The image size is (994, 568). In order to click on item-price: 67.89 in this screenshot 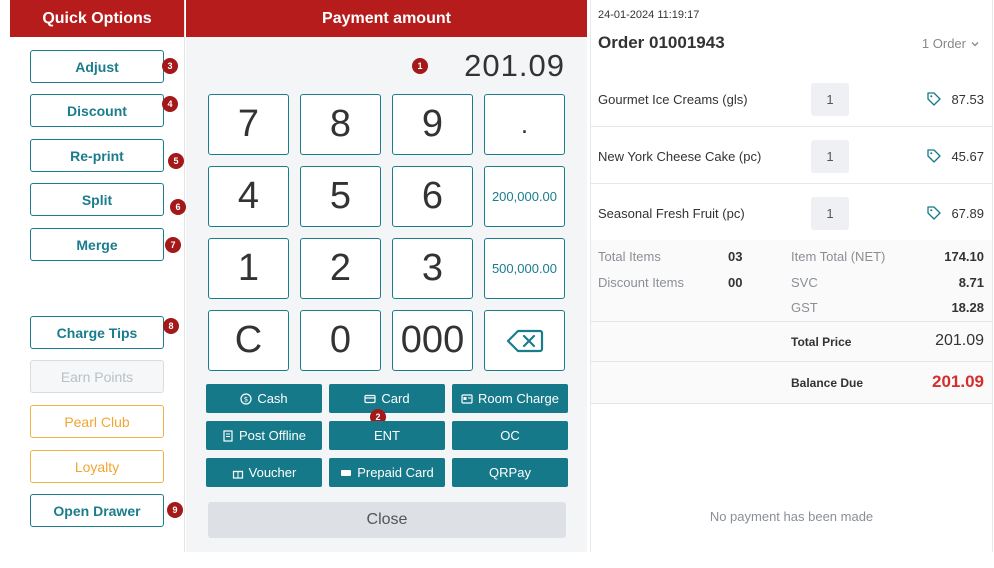, I will do `click(967, 213)`.